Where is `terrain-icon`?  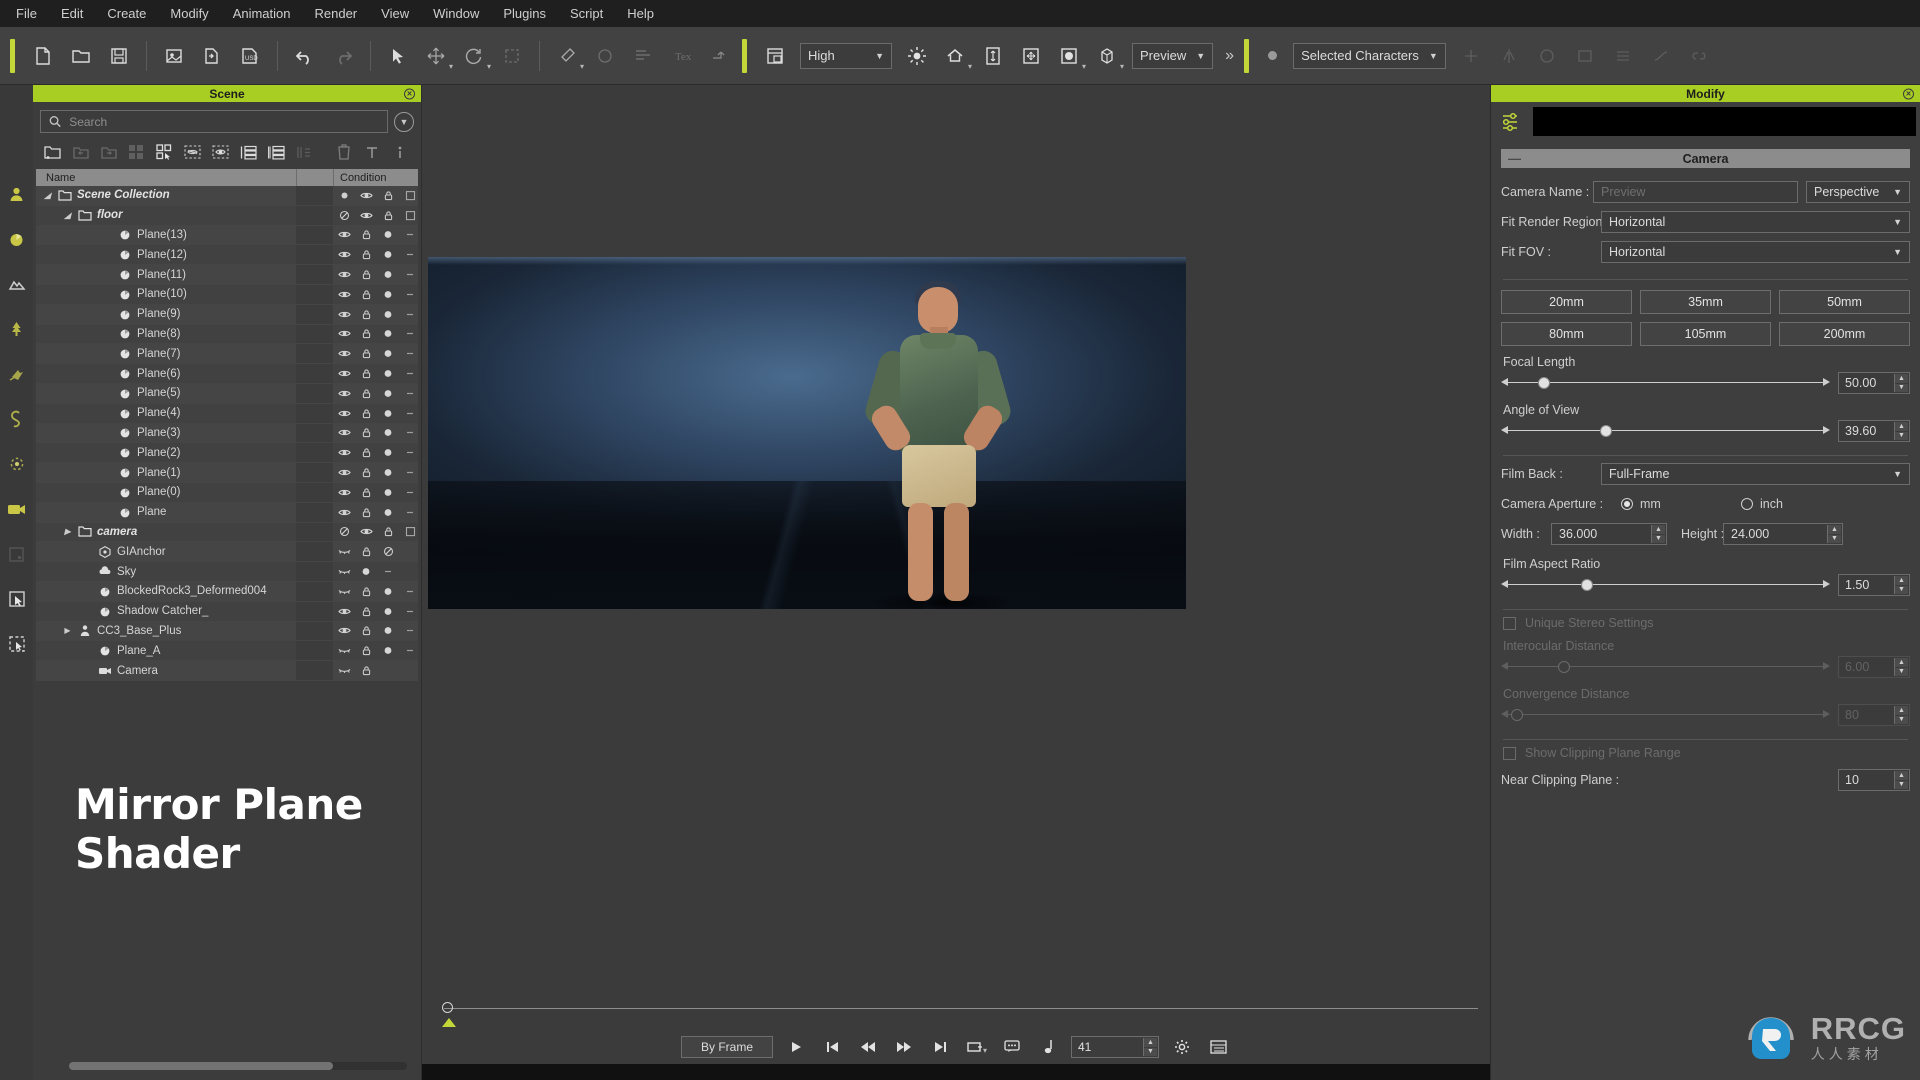 terrain-icon is located at coordinates (16, 284).